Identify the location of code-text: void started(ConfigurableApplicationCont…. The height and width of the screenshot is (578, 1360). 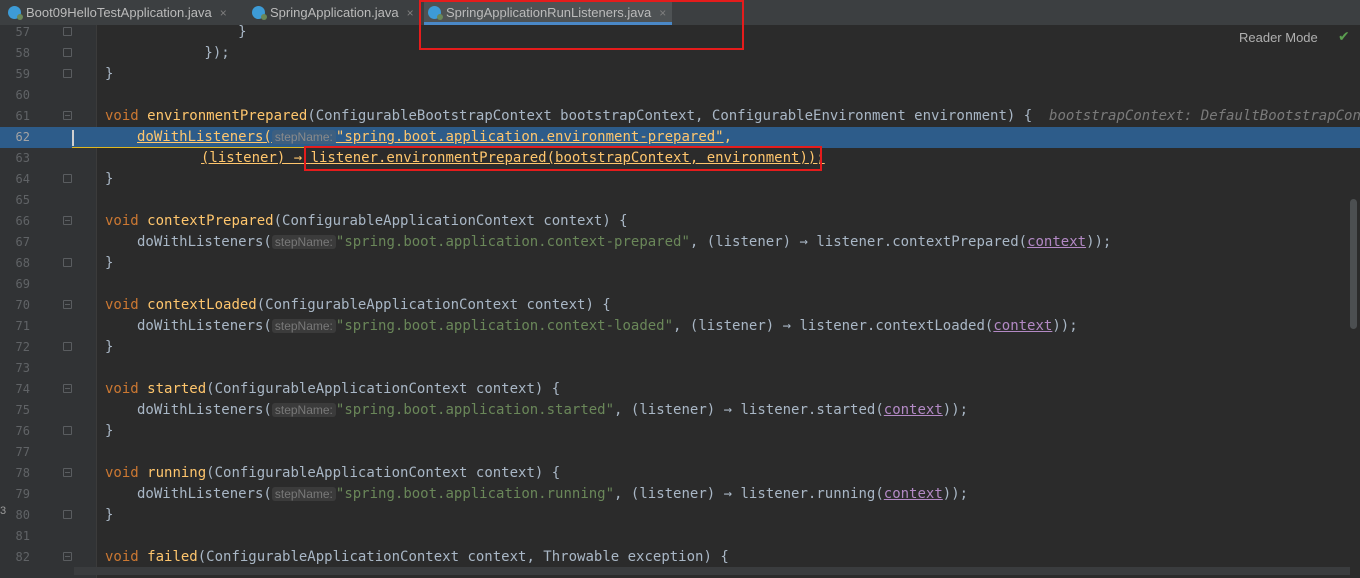
(333, 389).